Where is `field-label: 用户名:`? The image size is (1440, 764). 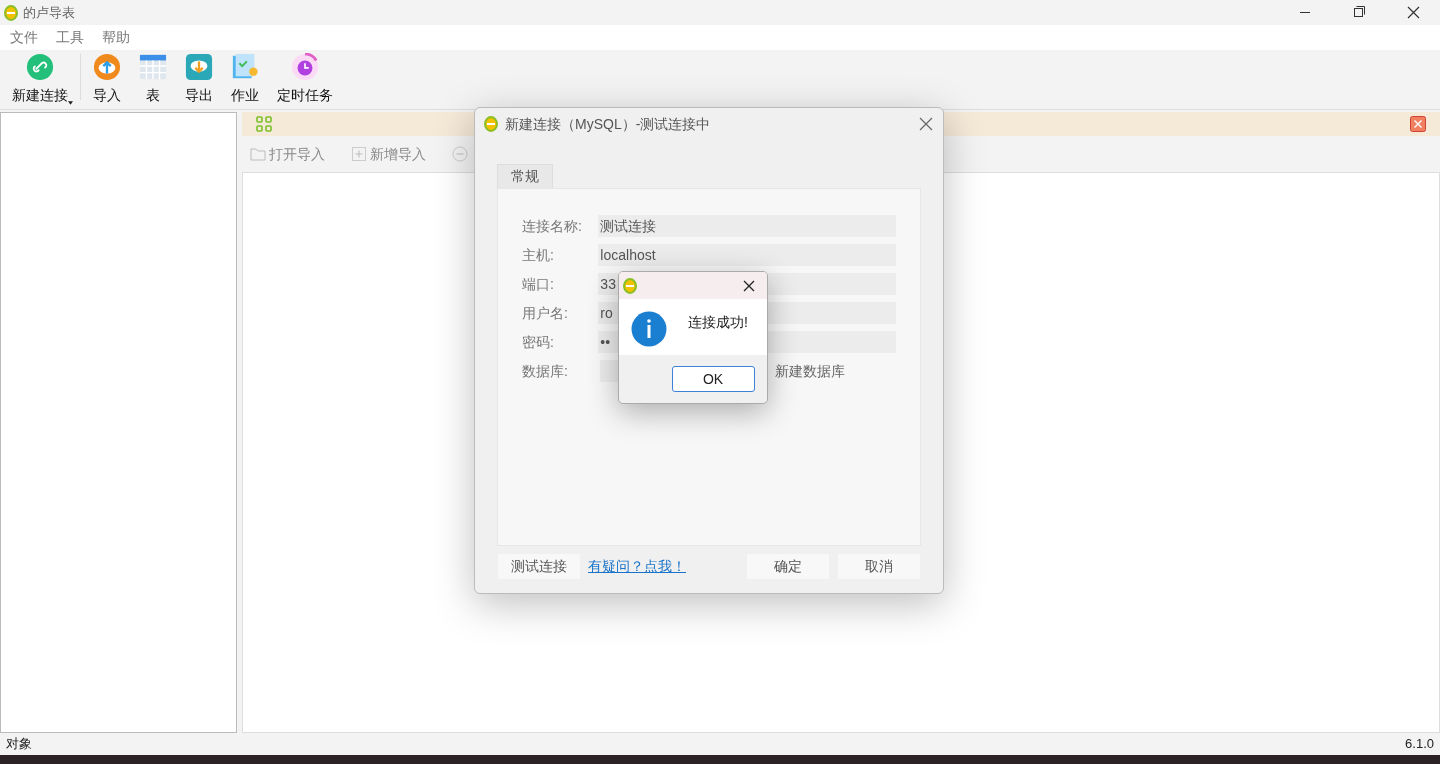
field-label: 用户名: is located at coordinates (545, 313).